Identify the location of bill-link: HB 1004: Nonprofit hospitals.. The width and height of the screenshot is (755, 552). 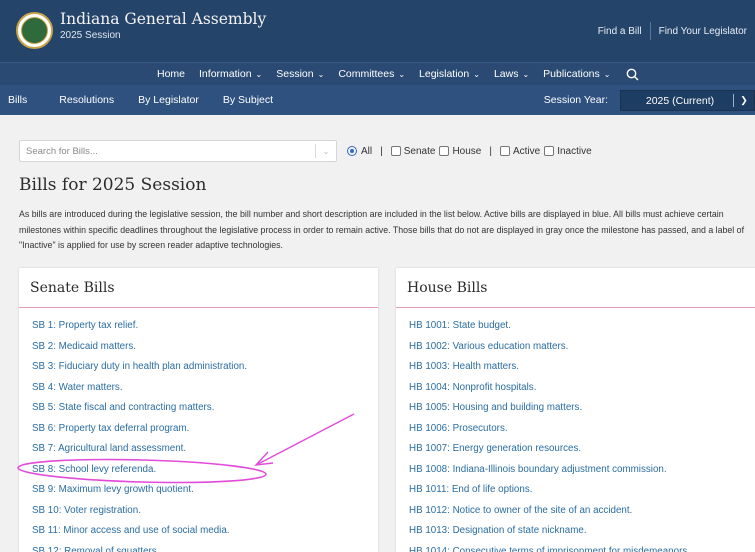
(582, 388).